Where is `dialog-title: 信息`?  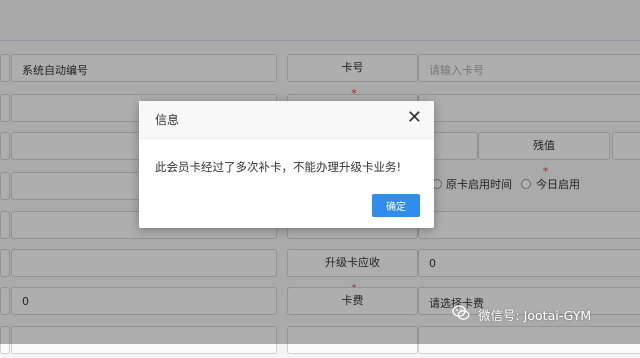
dialog-title: 信息 is located at coordinates (167, 120).